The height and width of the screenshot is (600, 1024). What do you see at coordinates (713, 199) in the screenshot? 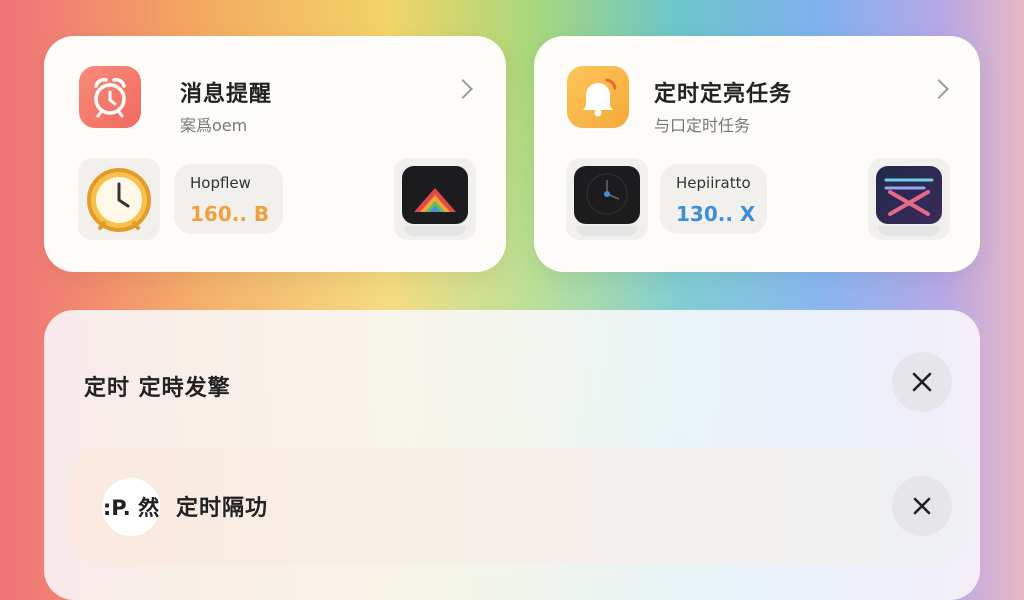
I see `stat-box: Hepiiratto 130.. X` at bounding box center [713, 199].